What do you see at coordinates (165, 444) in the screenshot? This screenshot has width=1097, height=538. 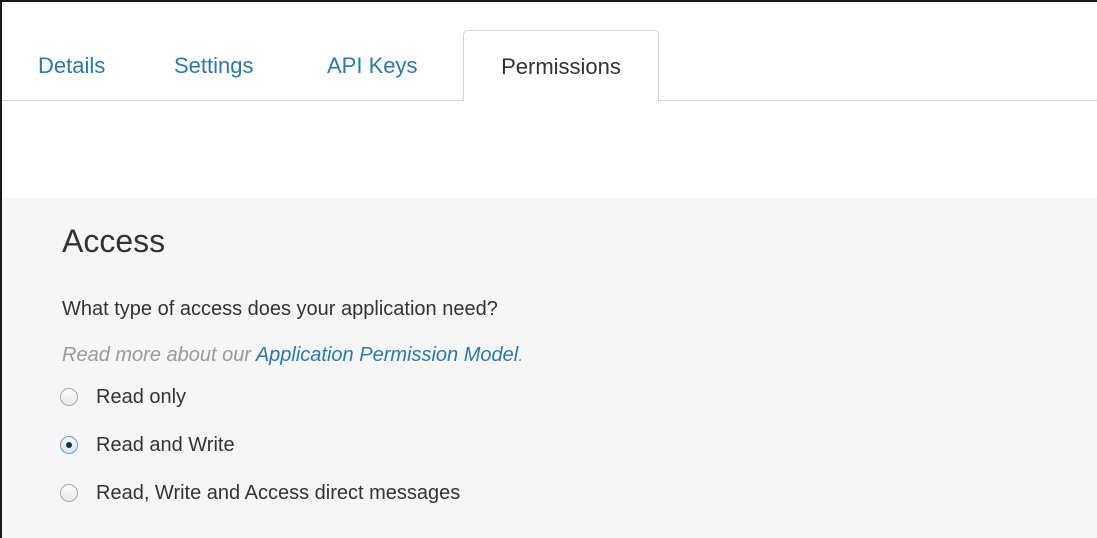 I see `option-label: Read and Write` at bounding box center [165, 444].